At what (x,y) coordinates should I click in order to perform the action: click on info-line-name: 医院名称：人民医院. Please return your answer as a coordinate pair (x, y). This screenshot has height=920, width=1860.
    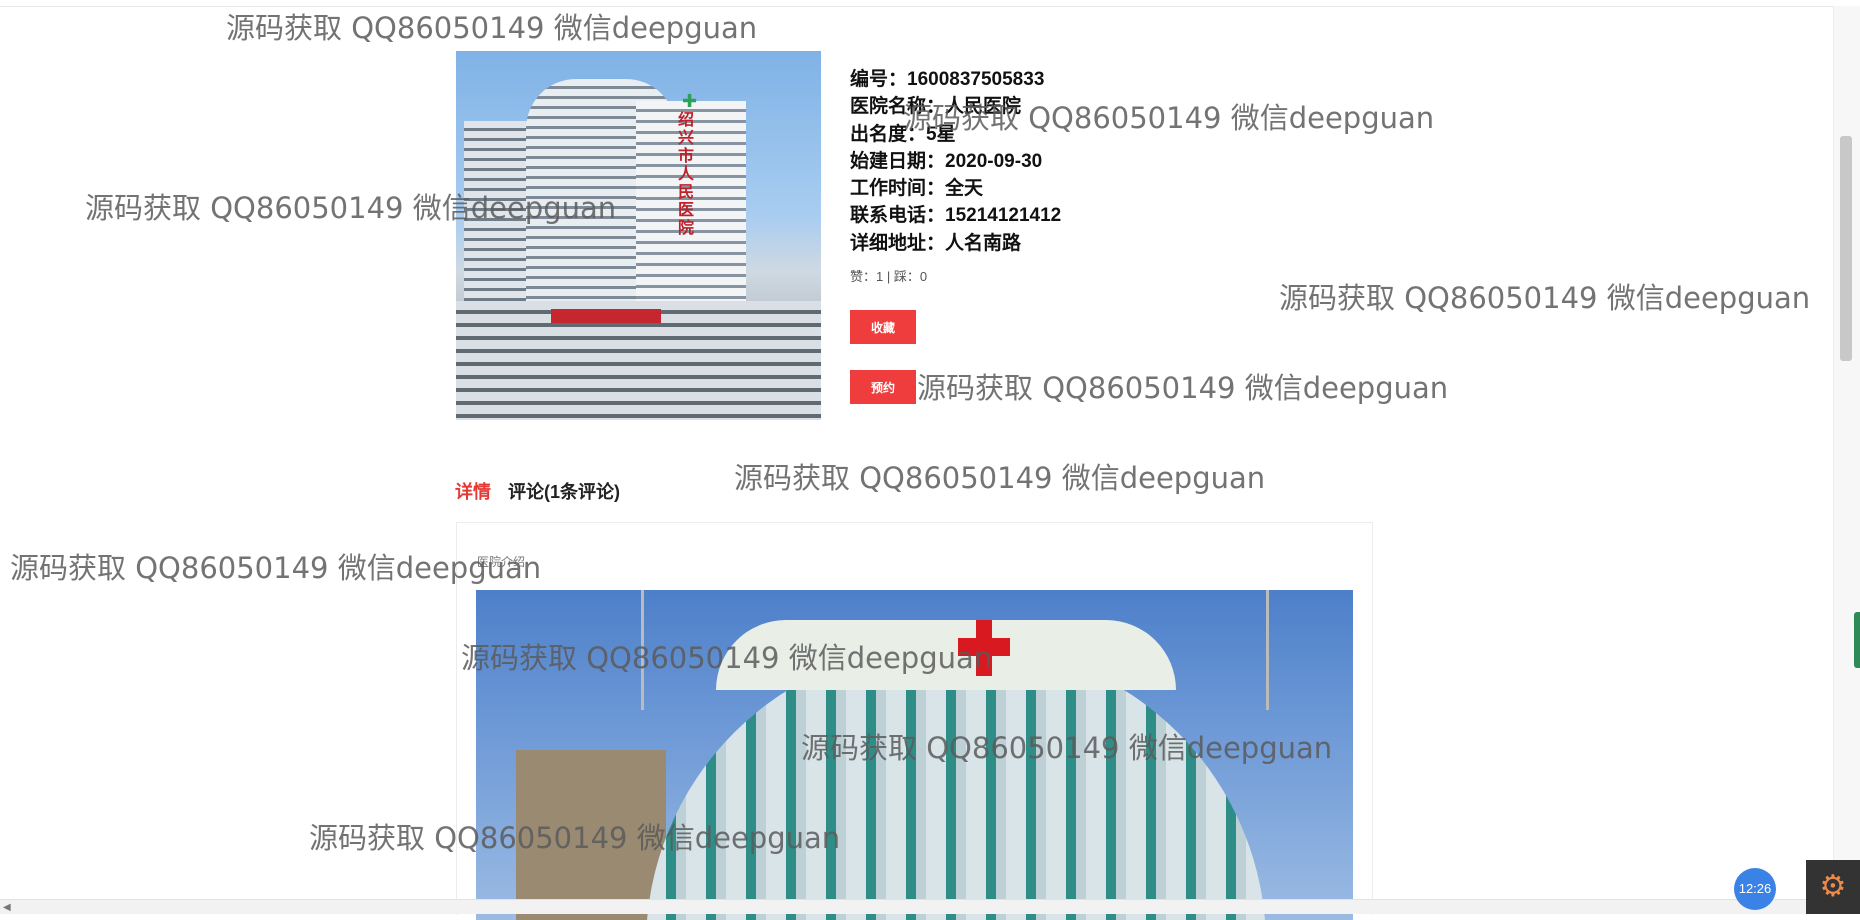
    Looking at the image, I should click on (936, 107).